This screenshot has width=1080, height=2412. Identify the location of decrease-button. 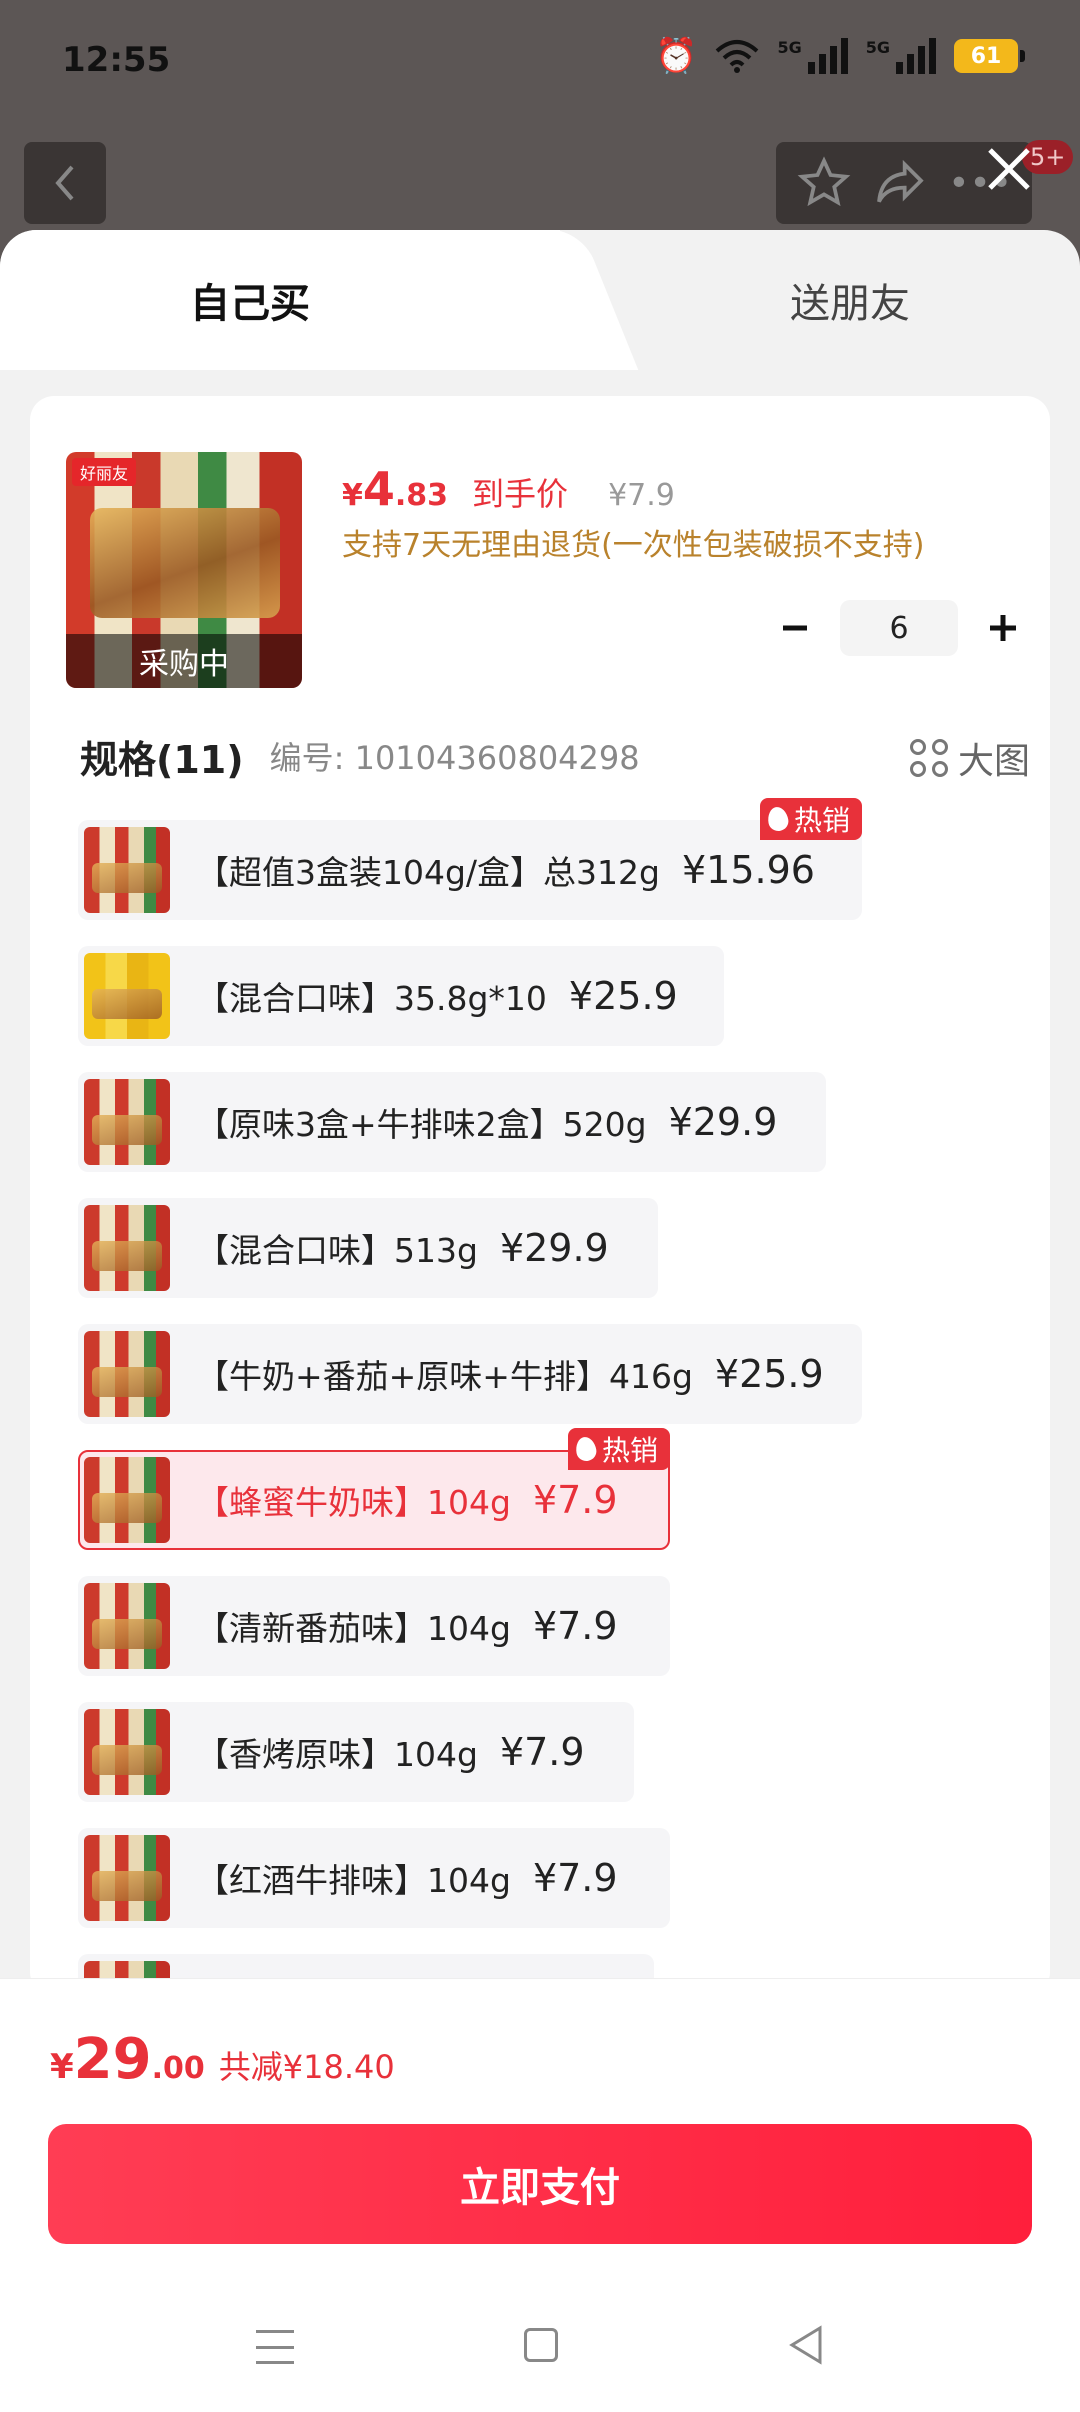
(795, 628).